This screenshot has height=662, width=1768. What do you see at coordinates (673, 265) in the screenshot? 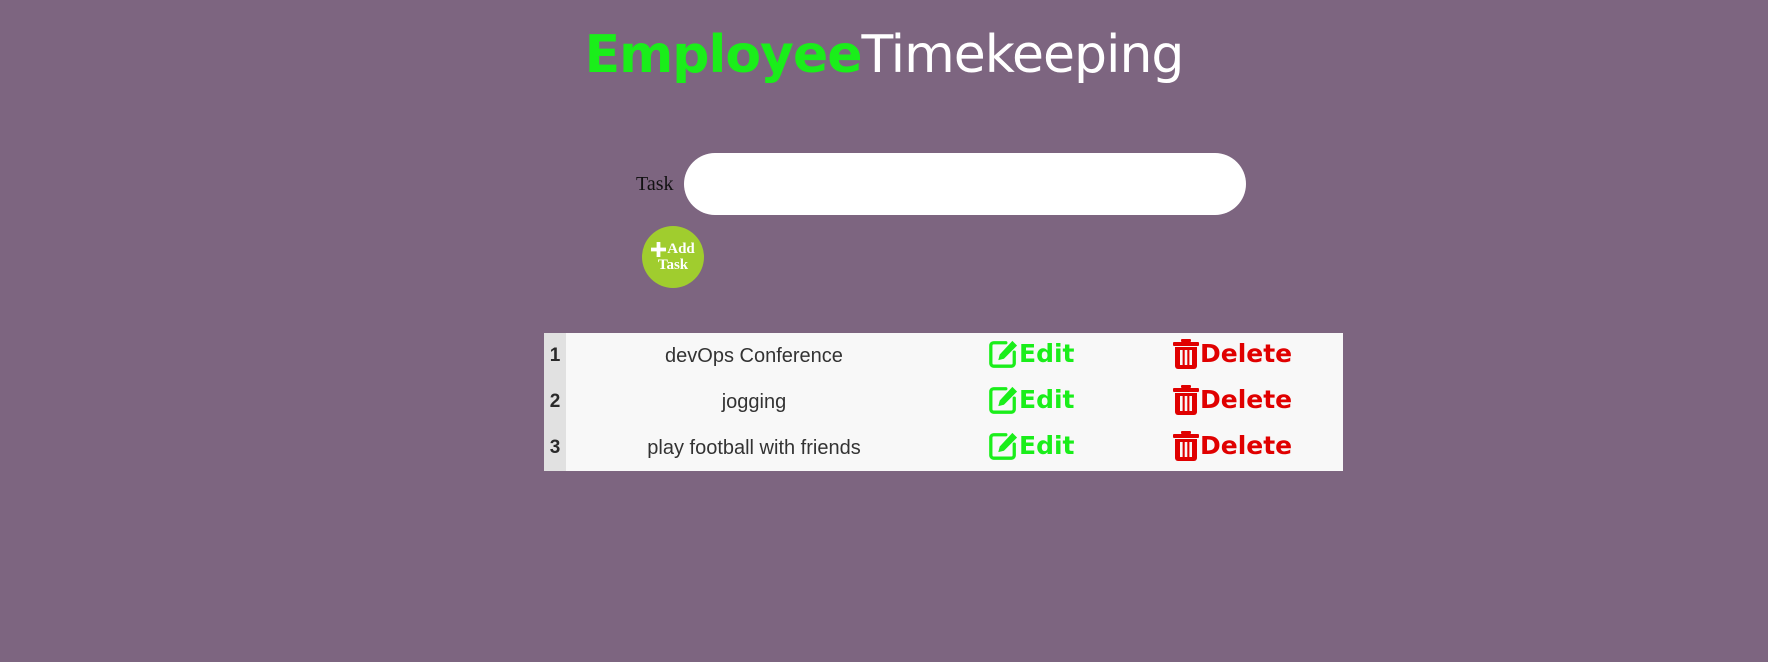
I see `add-task-label-2: Task` at bounding box center [673, 265].